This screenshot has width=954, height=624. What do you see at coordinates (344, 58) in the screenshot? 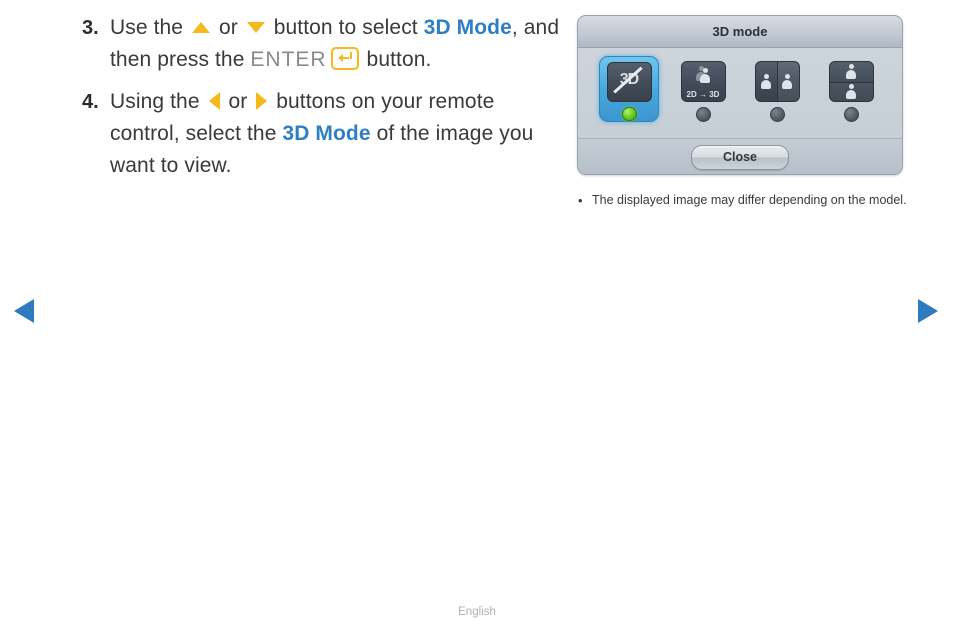
I see `enter-key-icon` at bounding box center [344, 58].